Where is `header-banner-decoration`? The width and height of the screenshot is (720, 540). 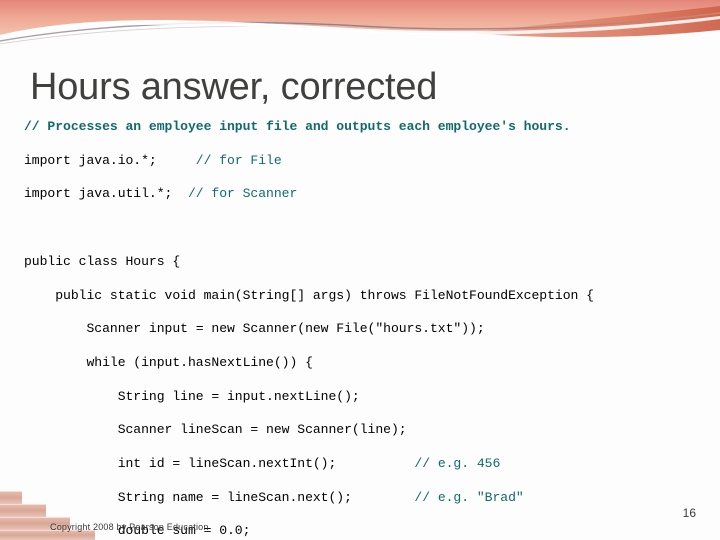 header-banner-decoration is located at coordinates (360, 23).